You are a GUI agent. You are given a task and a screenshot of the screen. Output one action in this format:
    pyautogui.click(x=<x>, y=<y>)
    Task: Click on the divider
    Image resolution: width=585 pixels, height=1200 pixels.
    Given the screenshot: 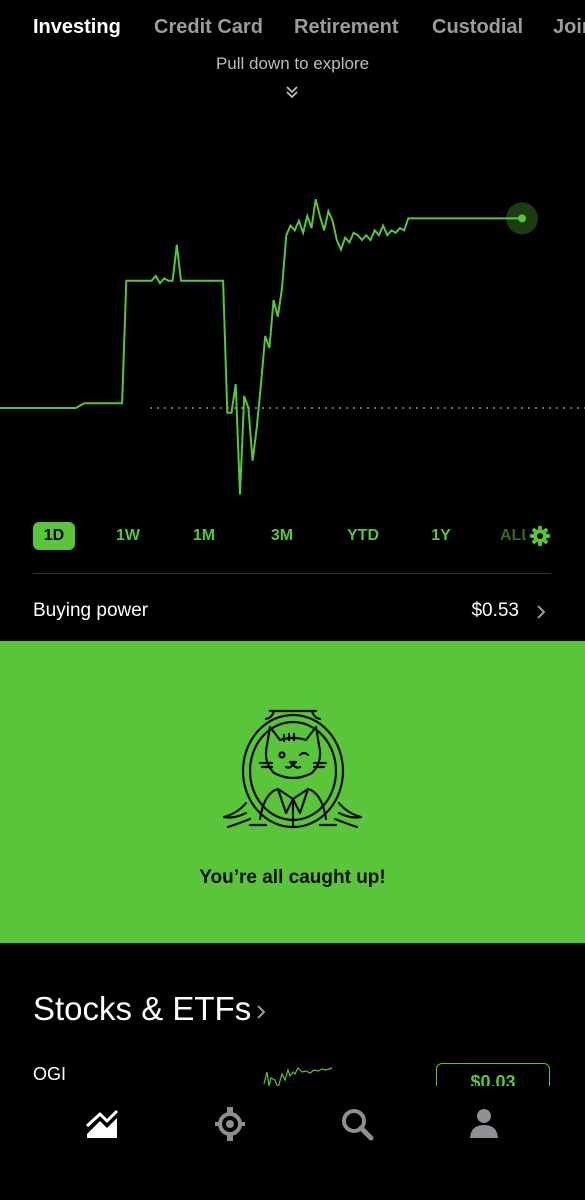 What is the action you would take?
    pyautogui.click(x=292, y=573)
    